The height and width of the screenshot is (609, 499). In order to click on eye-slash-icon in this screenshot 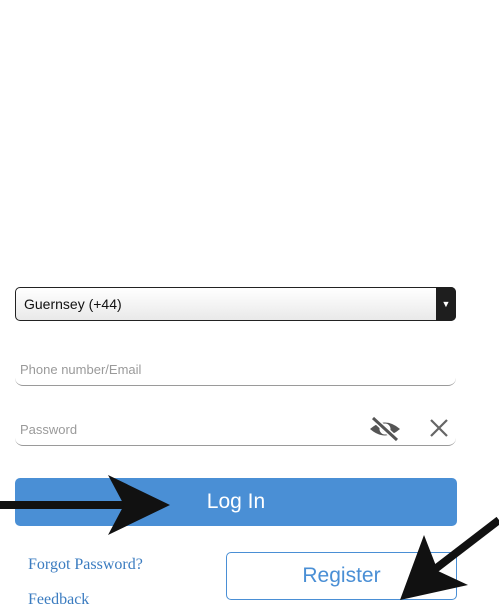, I will do `click(385, 429)`.